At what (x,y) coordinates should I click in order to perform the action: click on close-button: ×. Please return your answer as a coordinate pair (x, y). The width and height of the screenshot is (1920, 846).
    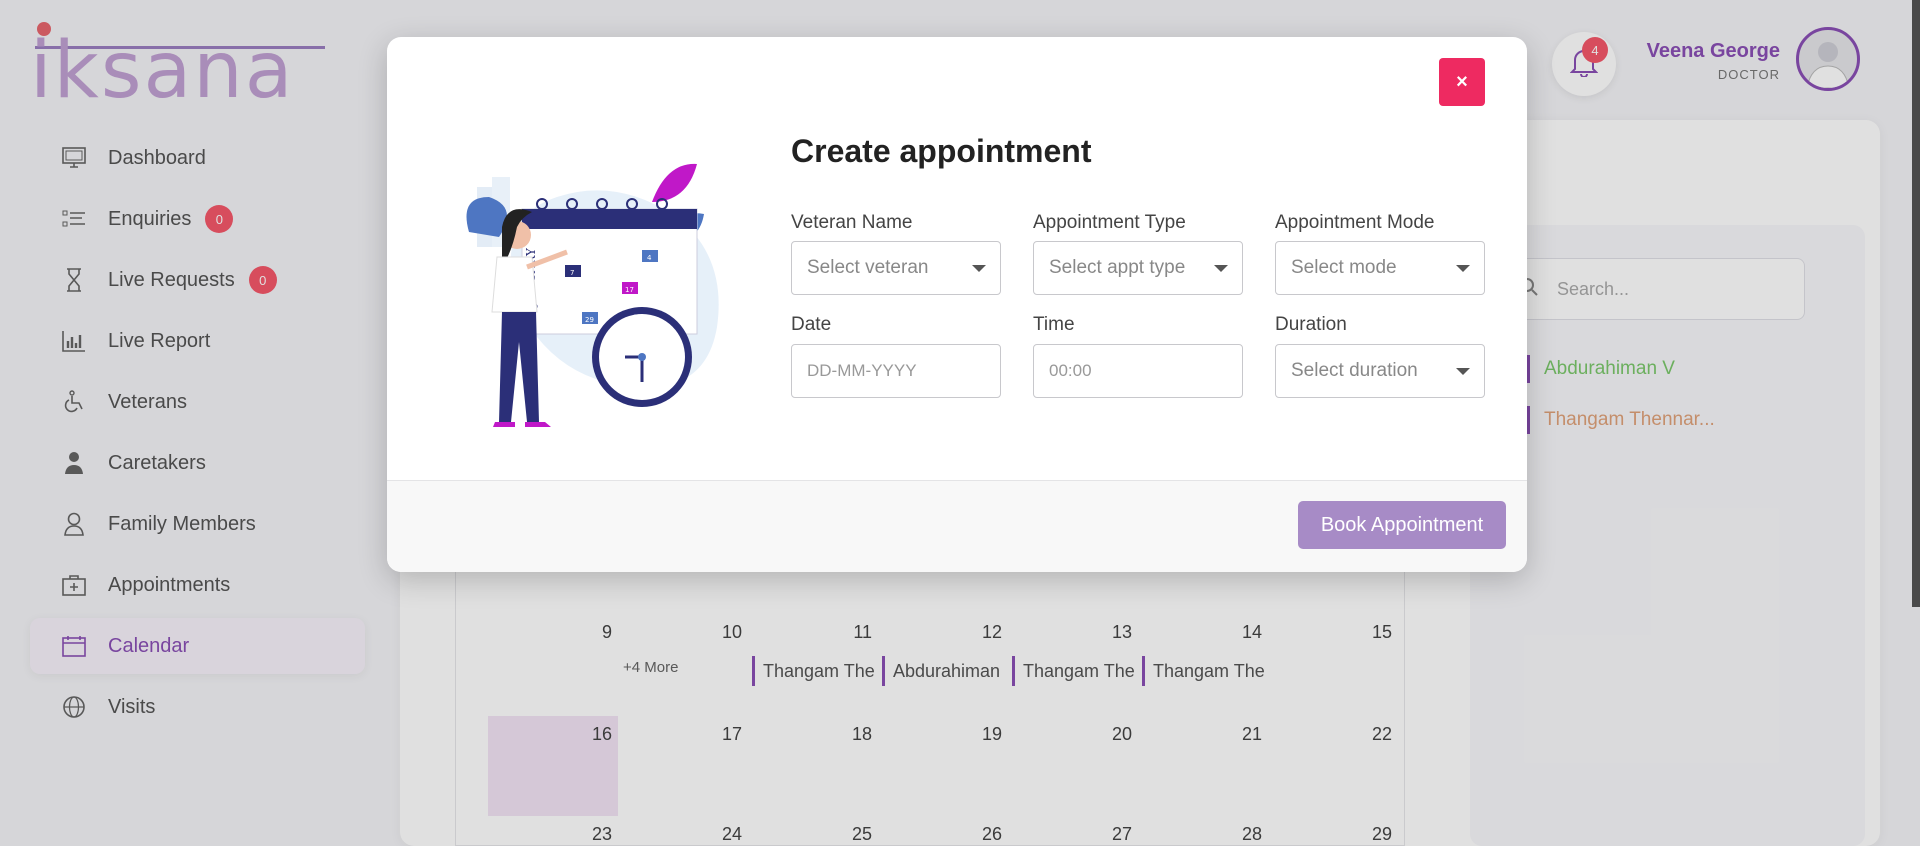
    Looking at the image, I should click on (1462, 82).